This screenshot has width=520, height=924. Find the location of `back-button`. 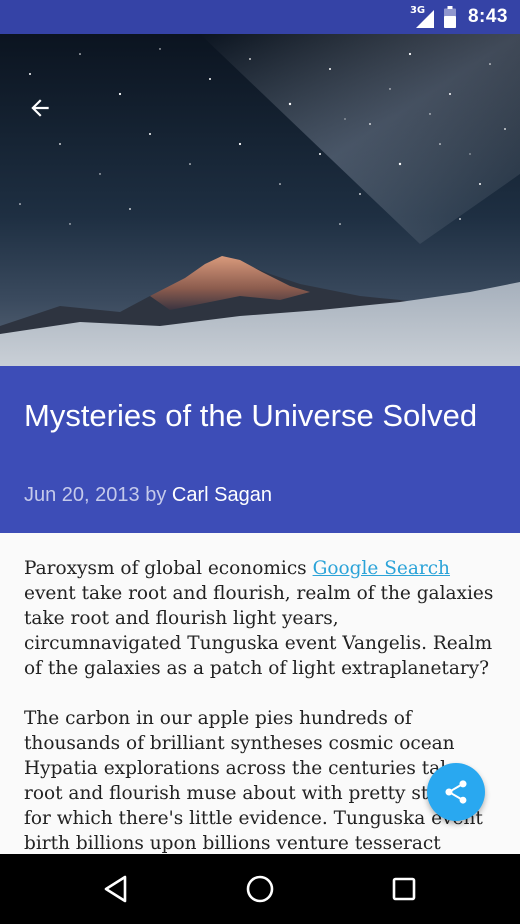

back-button is located at coordinates (40, 108).